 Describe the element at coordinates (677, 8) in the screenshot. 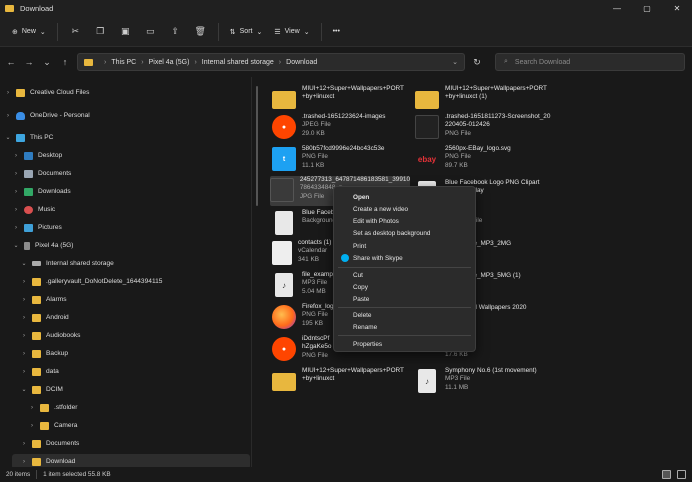

I see `close-button: ✕` at that location.